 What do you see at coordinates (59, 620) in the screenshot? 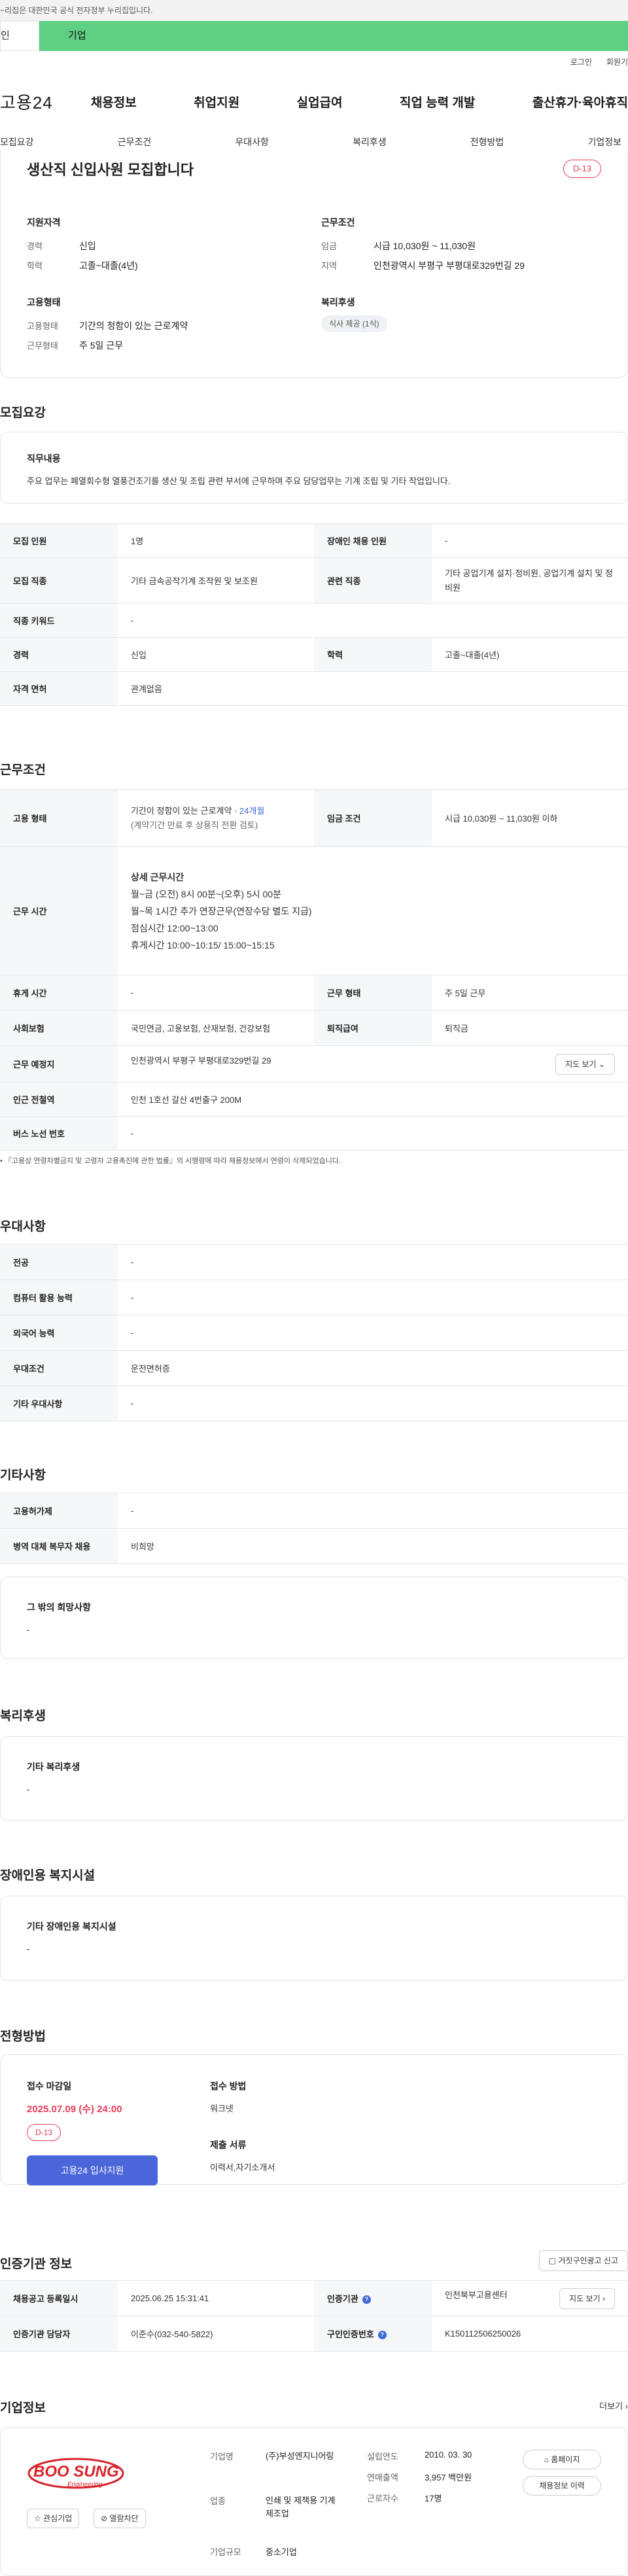
I see `table-header: 직종 키워드` at bounding box center [59, 620].